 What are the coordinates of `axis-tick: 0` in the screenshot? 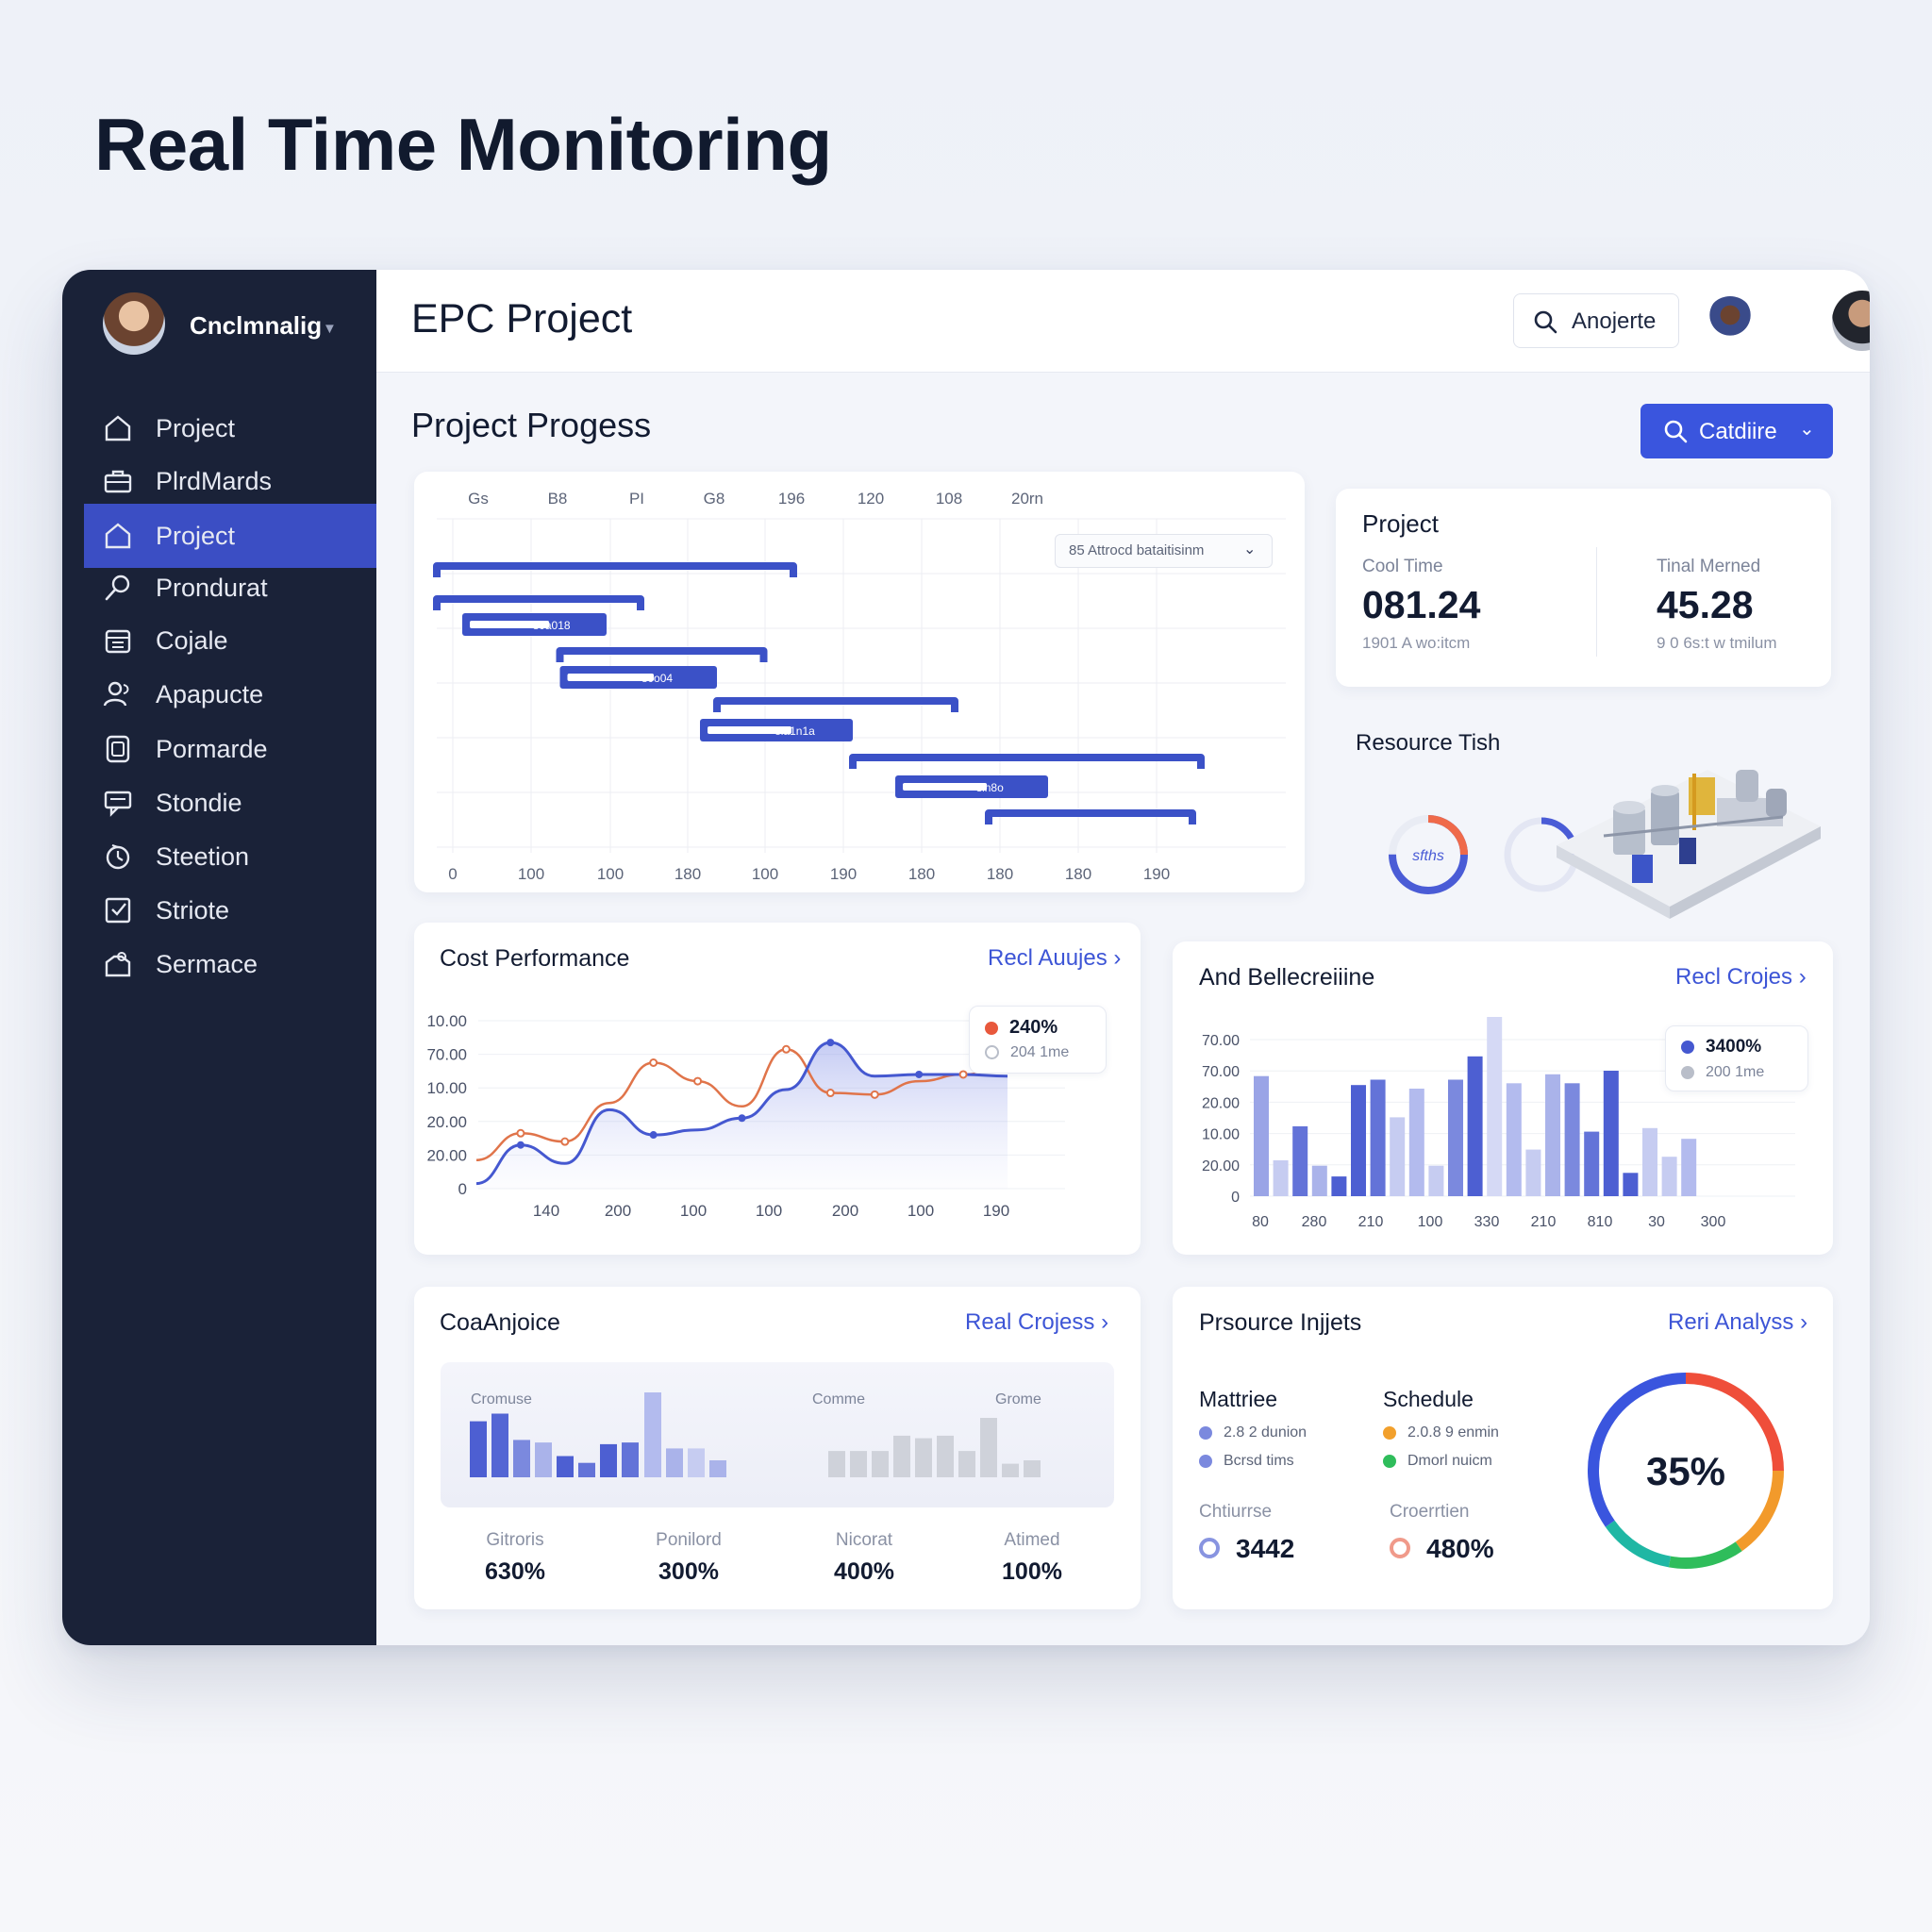 It's located at (1236, 1198).